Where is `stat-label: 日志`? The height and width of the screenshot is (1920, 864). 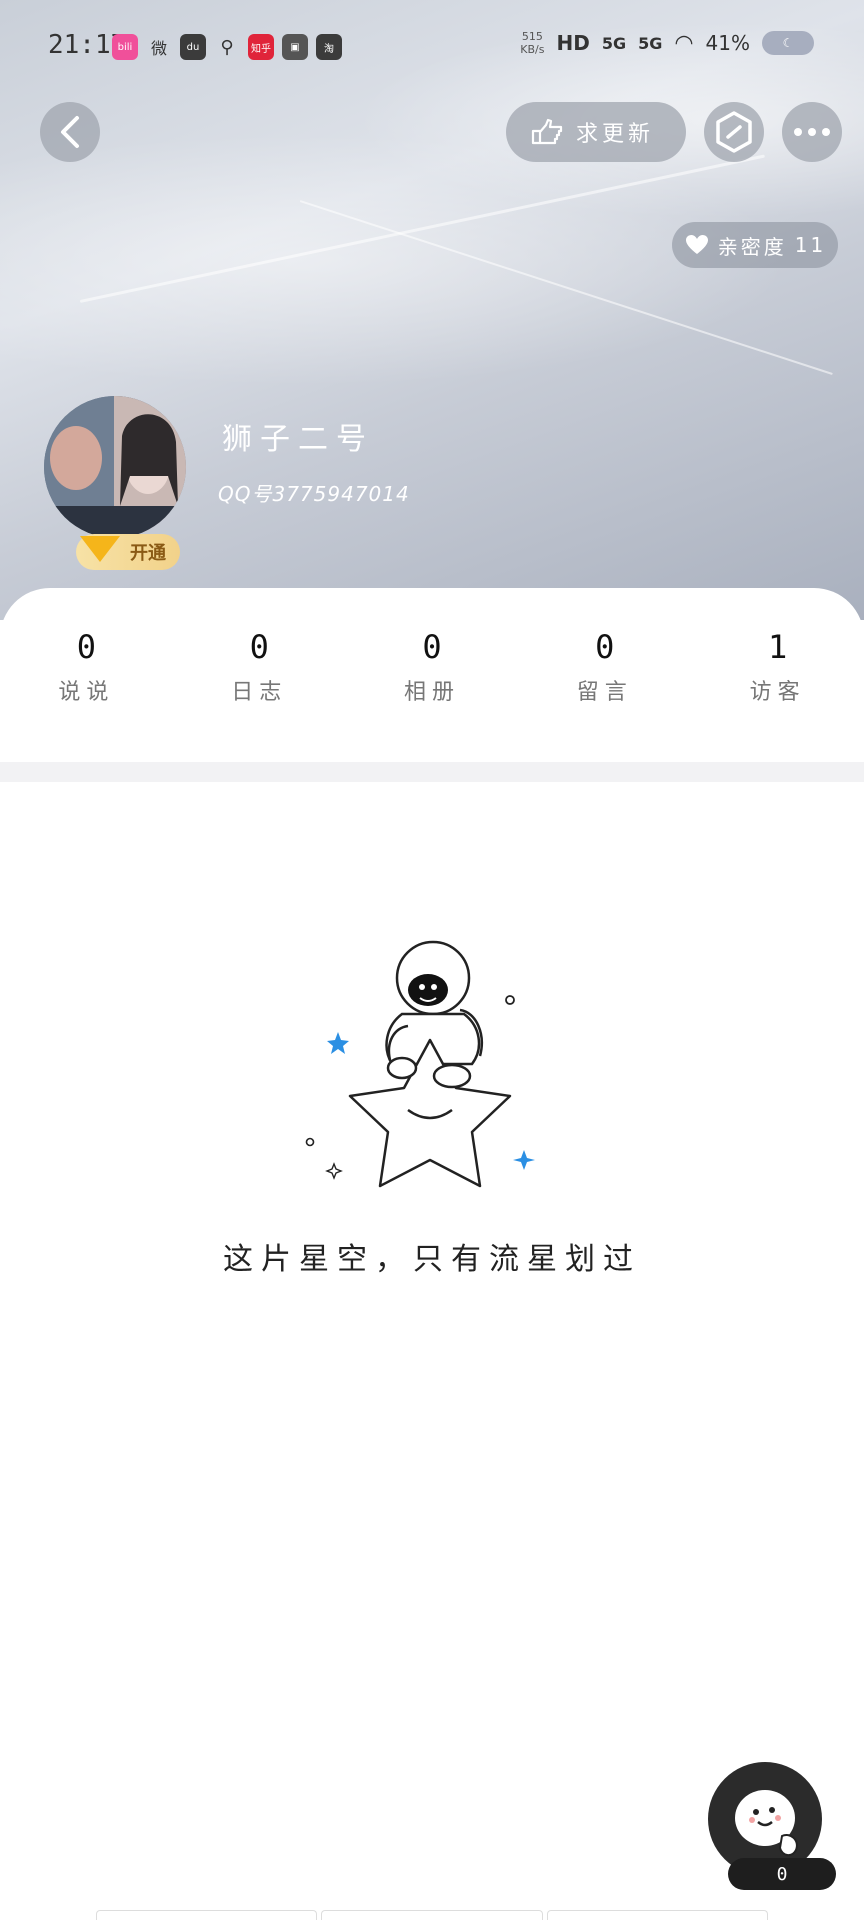 stat-label: 日志 is located at coordinates (259, 692).